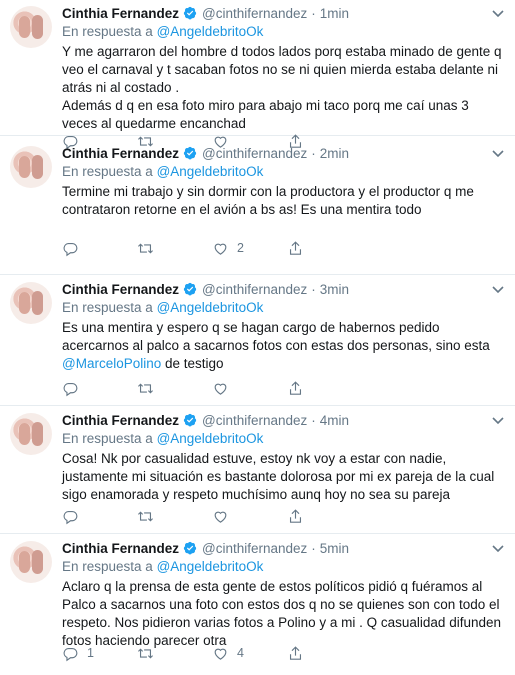  Describe the element at coordinates (99, 653) in the screenshot. I see `reply-button: 1` at that location.